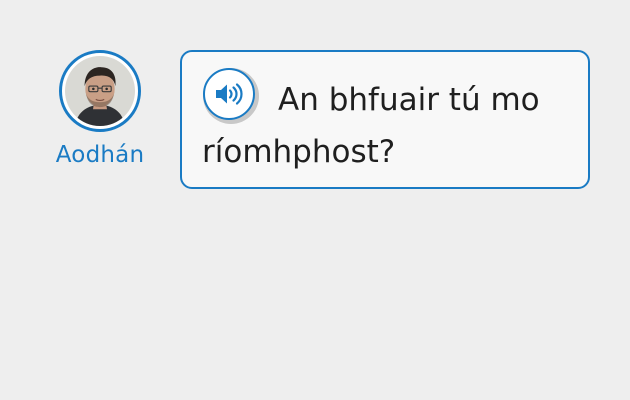 The image size is (630, 400). I want to click on avatar, so click(100, 91).